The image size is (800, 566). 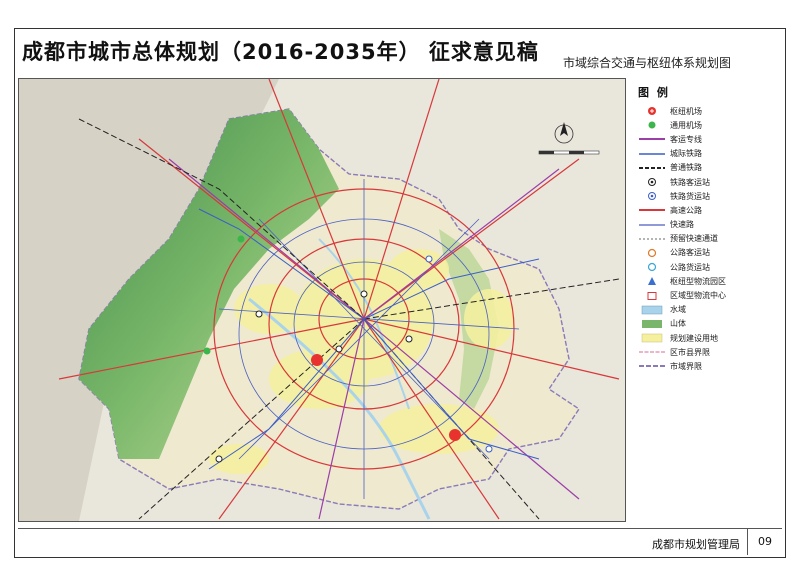 What do you see at coordinates (652, 196) in the screenshot?
I see `rail-freight-station-icon` at bounding box center [652, 196].